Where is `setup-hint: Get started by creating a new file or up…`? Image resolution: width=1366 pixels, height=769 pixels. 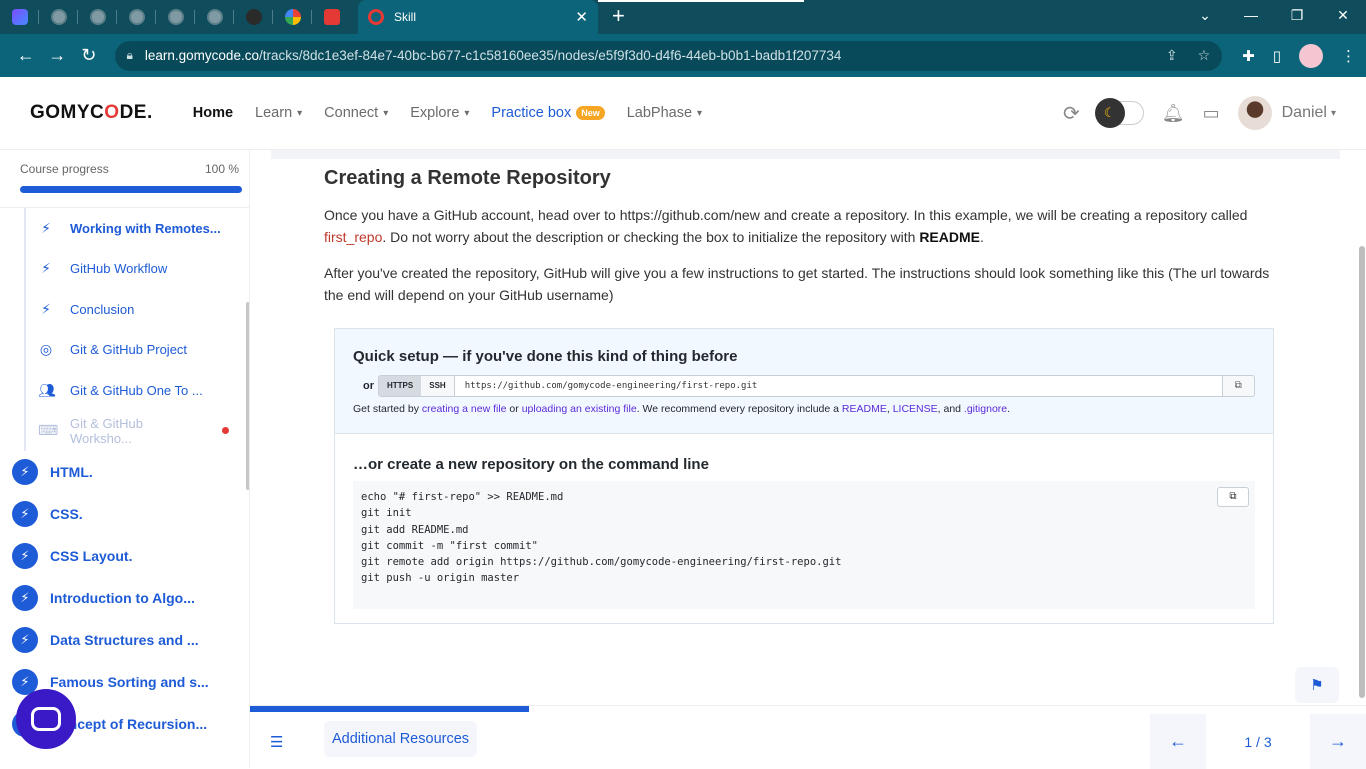
setup-hint: Get started by creating a new file or up… is located at coordinates (682, 409).